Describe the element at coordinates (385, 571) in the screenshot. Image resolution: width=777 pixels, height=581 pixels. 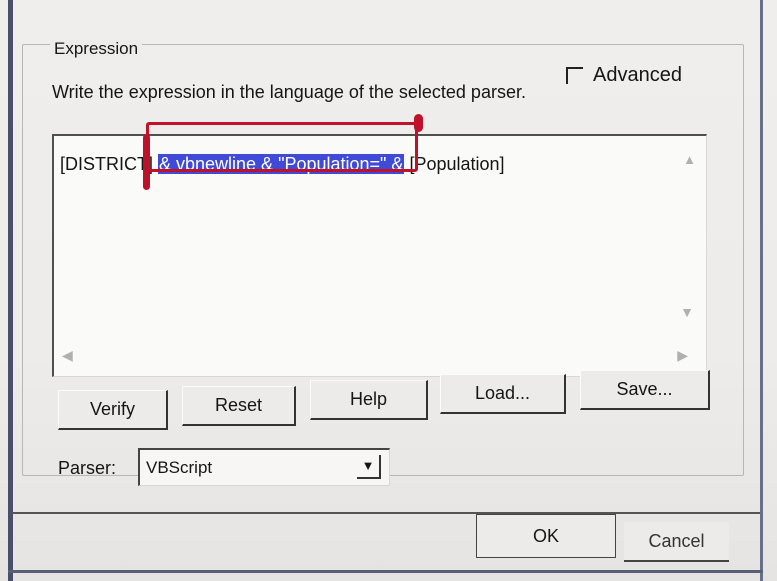
I see `dialog-bottom-border` at that location.